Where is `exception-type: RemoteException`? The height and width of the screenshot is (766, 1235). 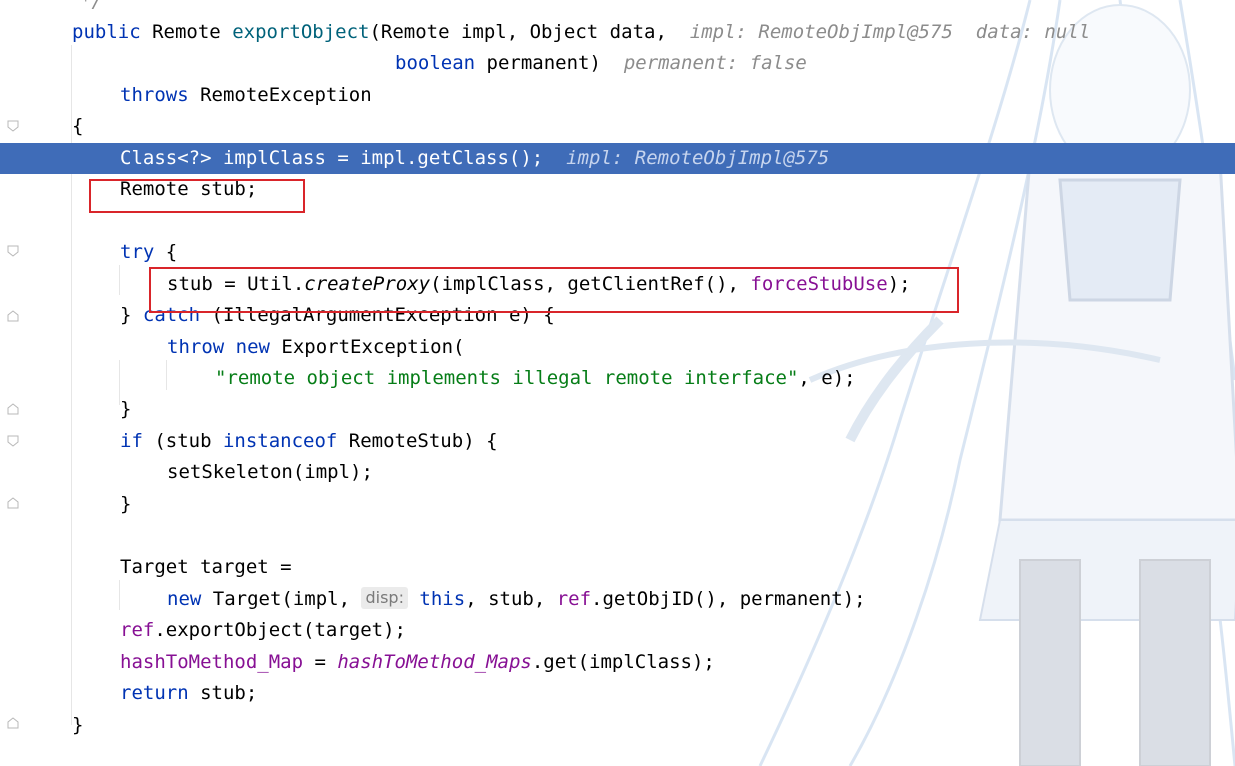 exception-type: RemoteException is located at coordinates (280, 95).